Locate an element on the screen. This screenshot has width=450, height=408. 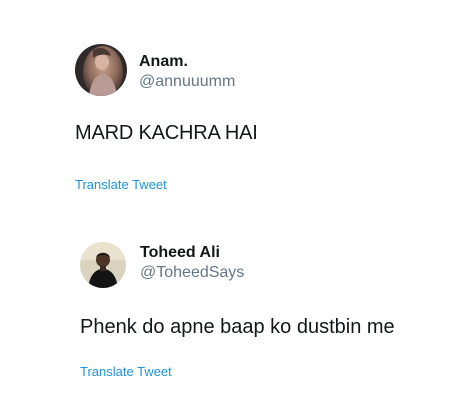
tweet-text: Phenk do apne baap ko dustbin me is located at coordinates (237, 327).